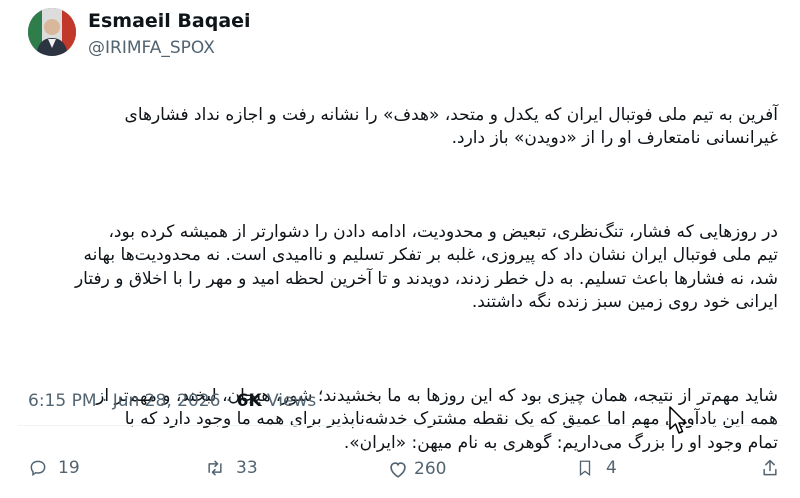 This screenshot has height=498, width=800. Describe the element at coordinates (585, 468) in the screenshot. I see `bookmark-icon` at that location.